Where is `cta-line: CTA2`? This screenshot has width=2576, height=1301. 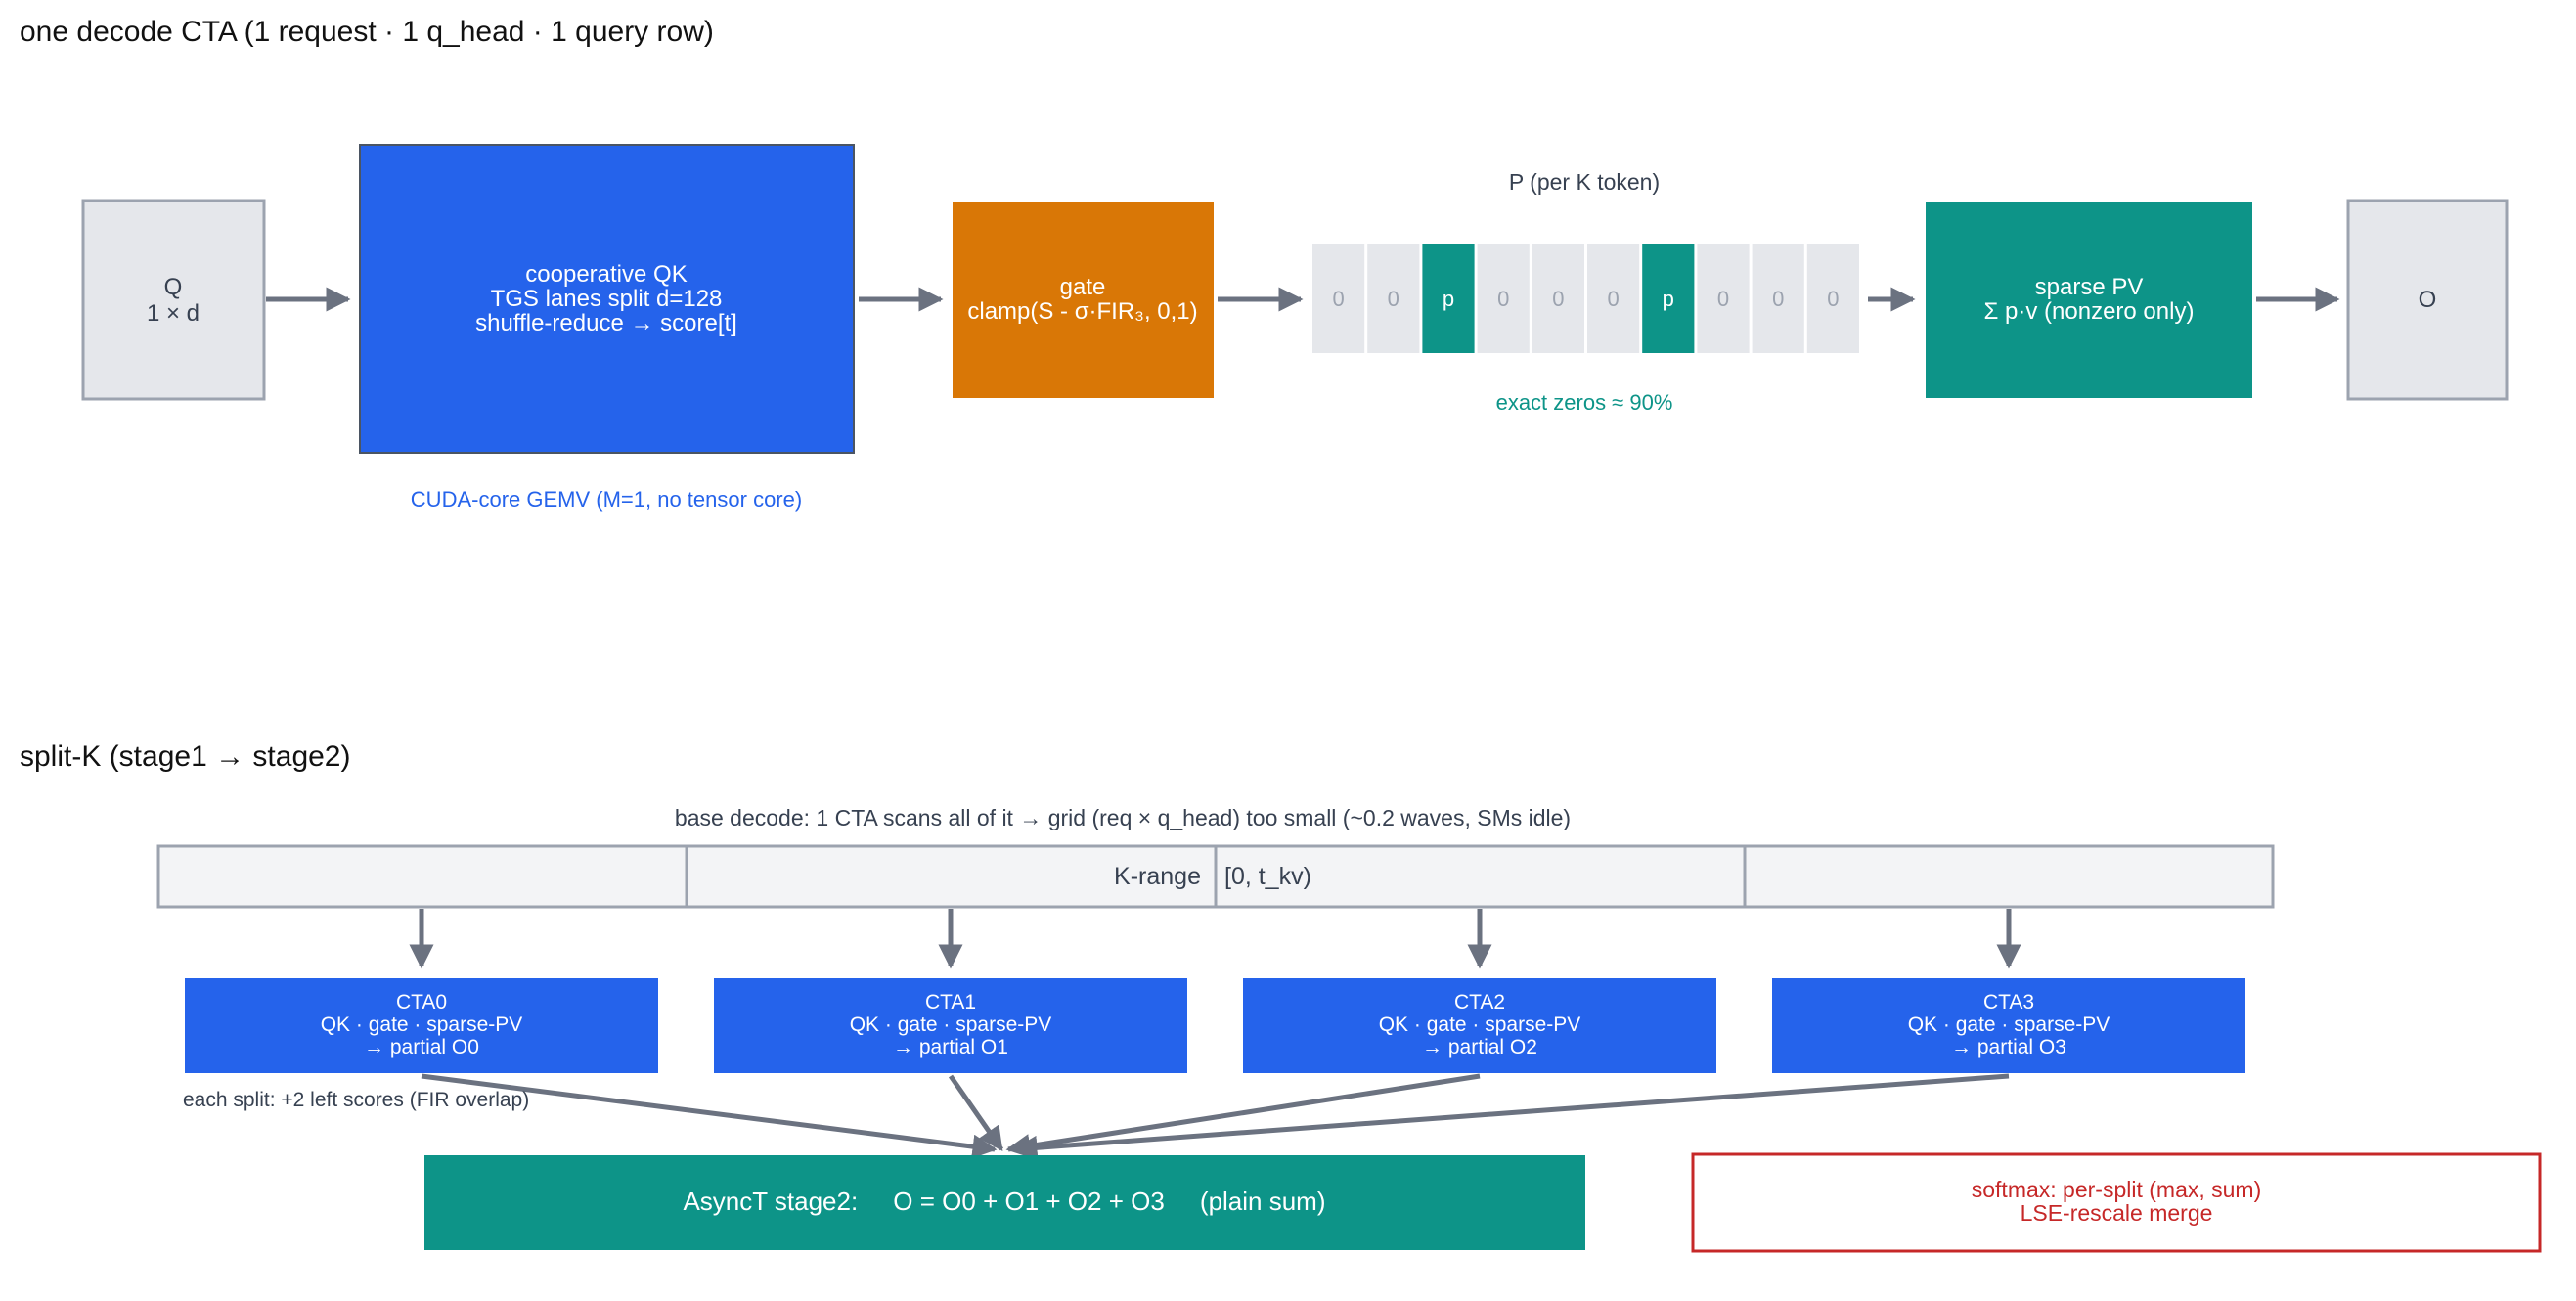
cta-line: CTA2 is located at coordinates (1479, 1002).